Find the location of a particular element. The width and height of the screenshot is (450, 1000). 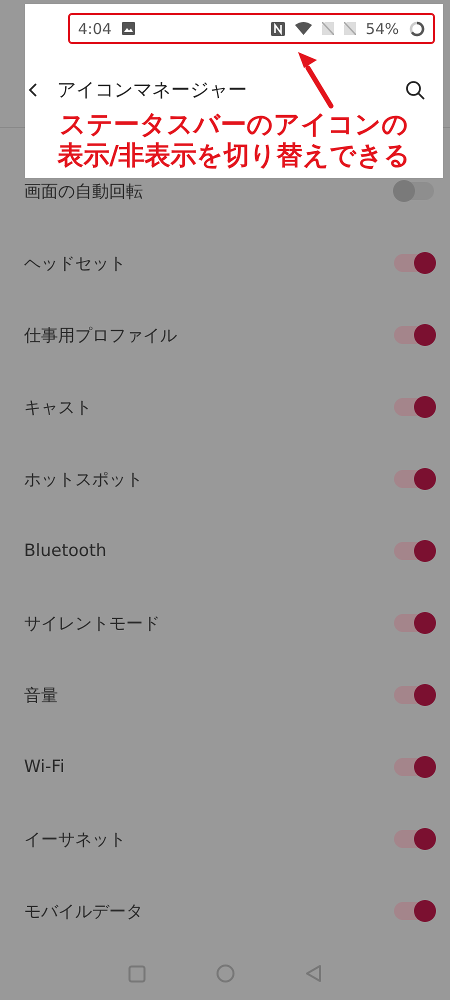

setting-label: ホットスポット is located at coordinates (83, 479).